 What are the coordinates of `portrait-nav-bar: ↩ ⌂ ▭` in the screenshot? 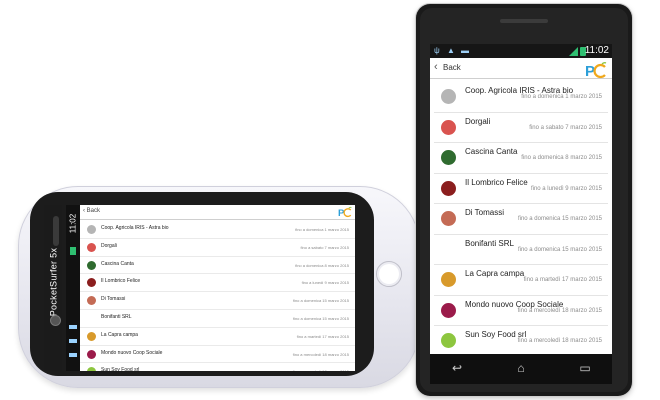 It's located at (521, 369).